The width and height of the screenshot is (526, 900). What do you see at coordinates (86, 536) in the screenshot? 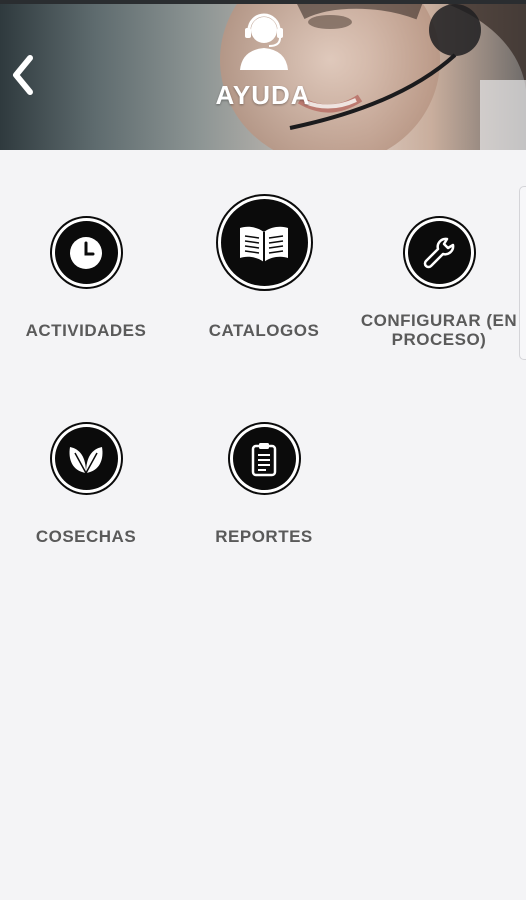
I see `menu-item-label: COSECHAS` at bounding box center [86, 536].